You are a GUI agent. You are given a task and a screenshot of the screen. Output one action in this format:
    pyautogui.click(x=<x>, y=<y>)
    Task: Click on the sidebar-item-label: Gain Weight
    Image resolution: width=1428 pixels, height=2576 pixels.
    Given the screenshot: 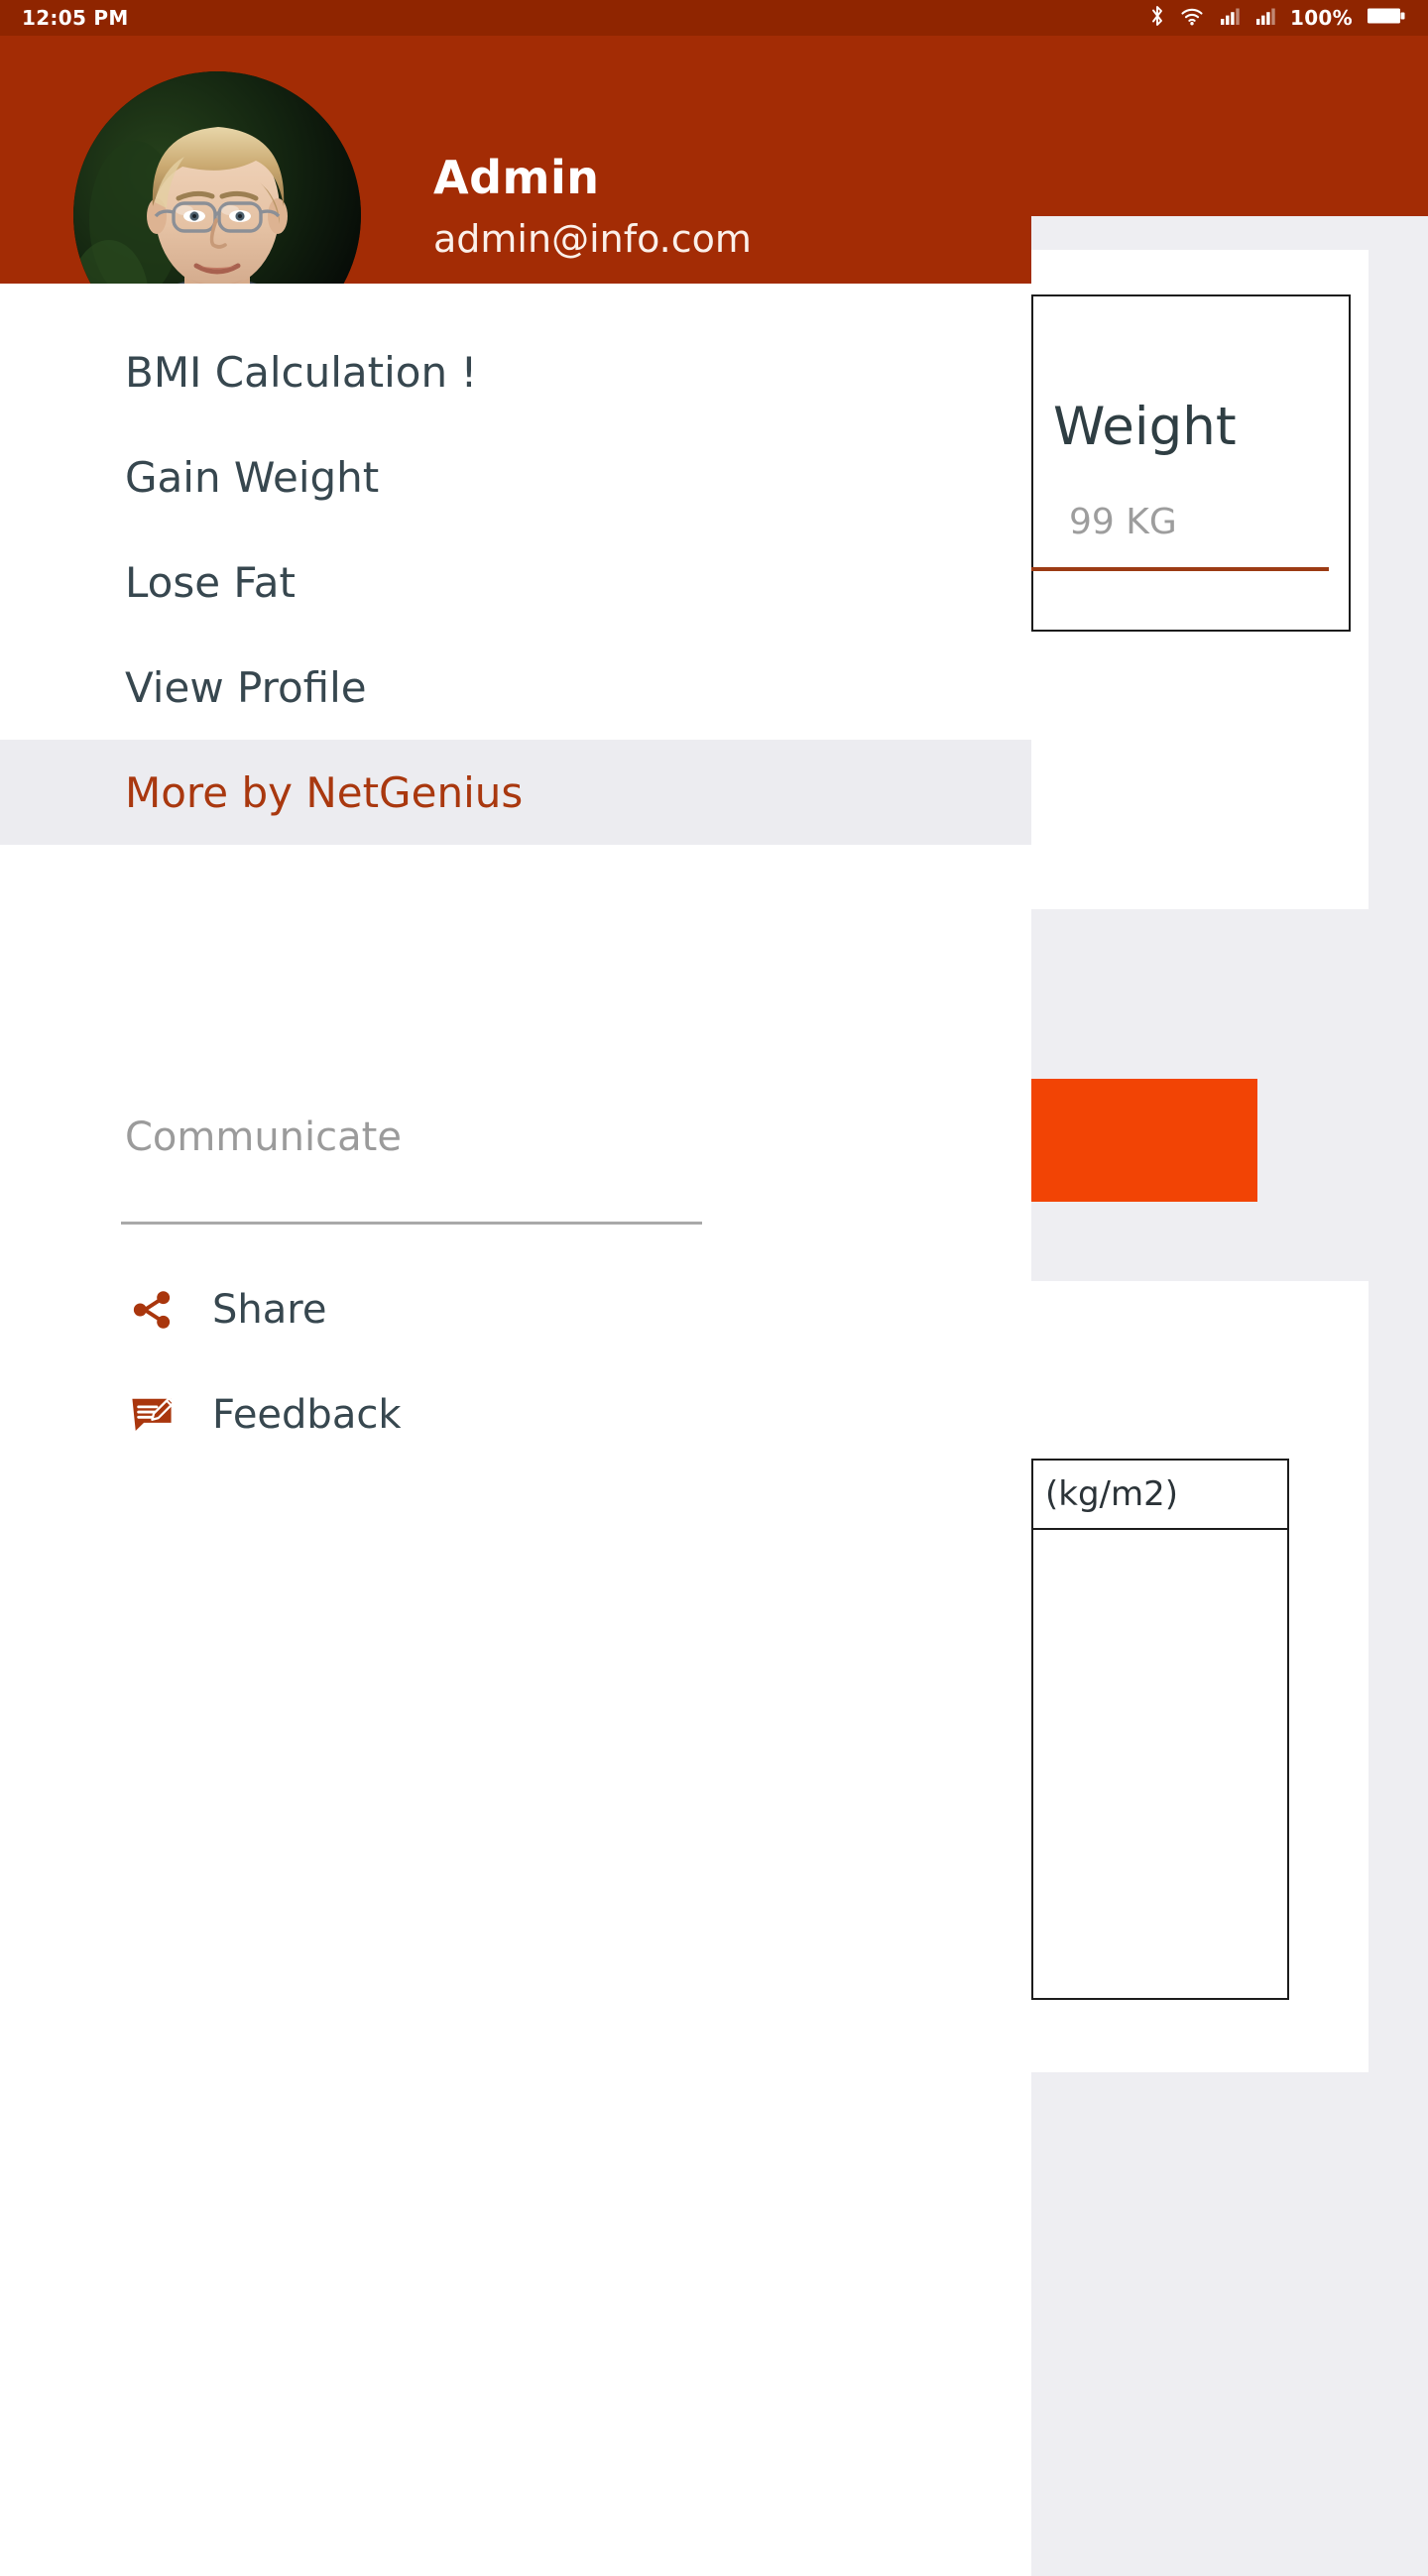 What is the action you would take?
    pyautogui.click(x=252, y=477)
    